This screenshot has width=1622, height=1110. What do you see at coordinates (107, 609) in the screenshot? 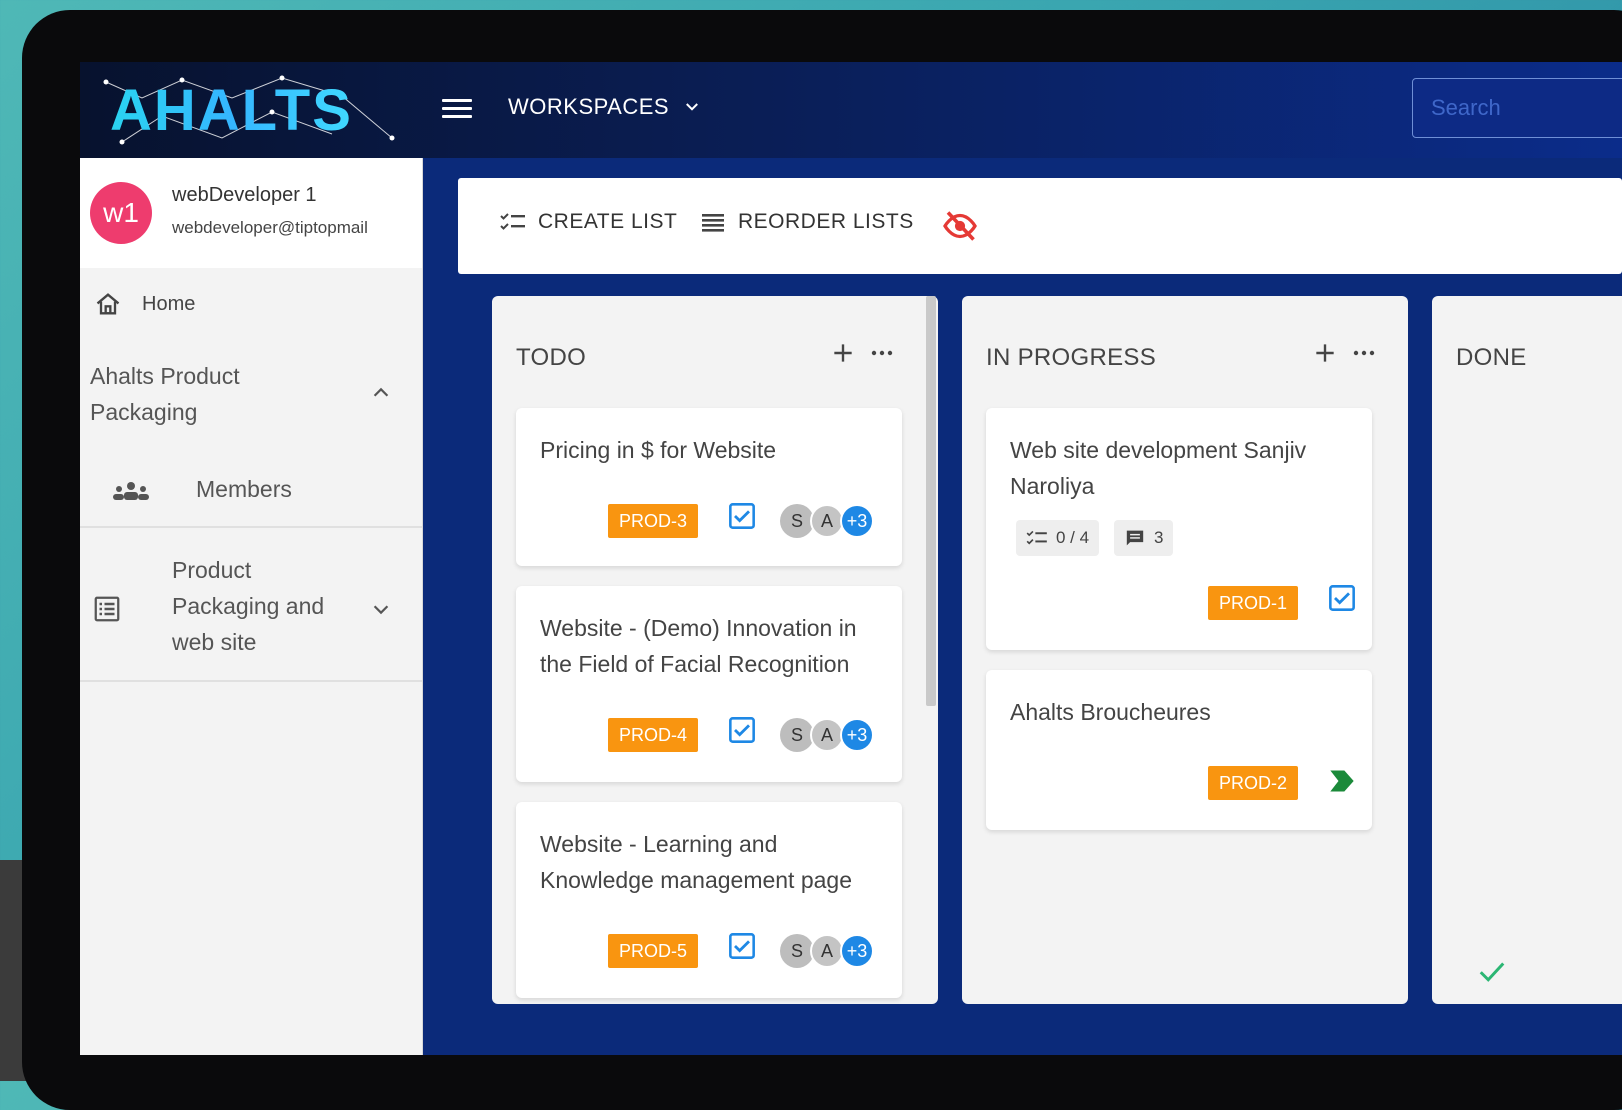
I see `list-alt-icon` at bounding box center [107, 609].